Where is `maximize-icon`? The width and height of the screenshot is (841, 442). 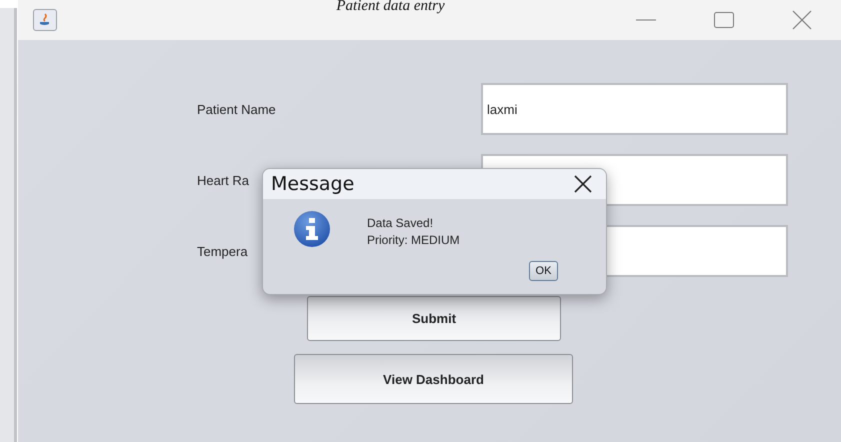
maximize-icon is located at coordinates (724, 20).